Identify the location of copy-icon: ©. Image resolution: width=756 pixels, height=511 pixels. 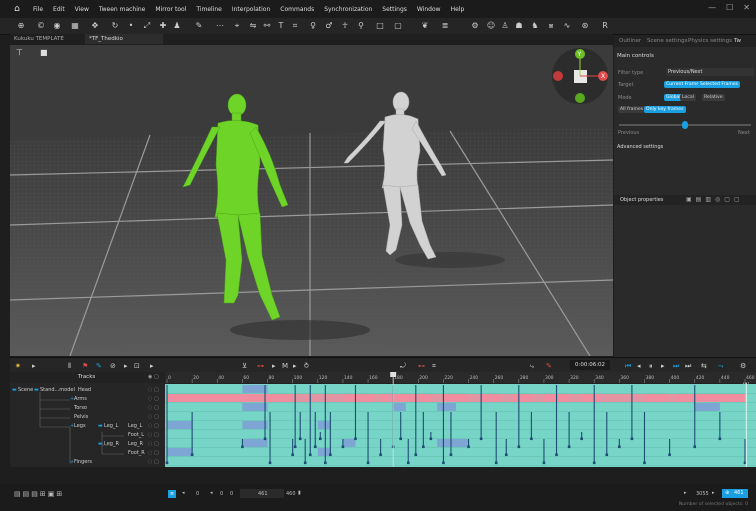
(41, 26).